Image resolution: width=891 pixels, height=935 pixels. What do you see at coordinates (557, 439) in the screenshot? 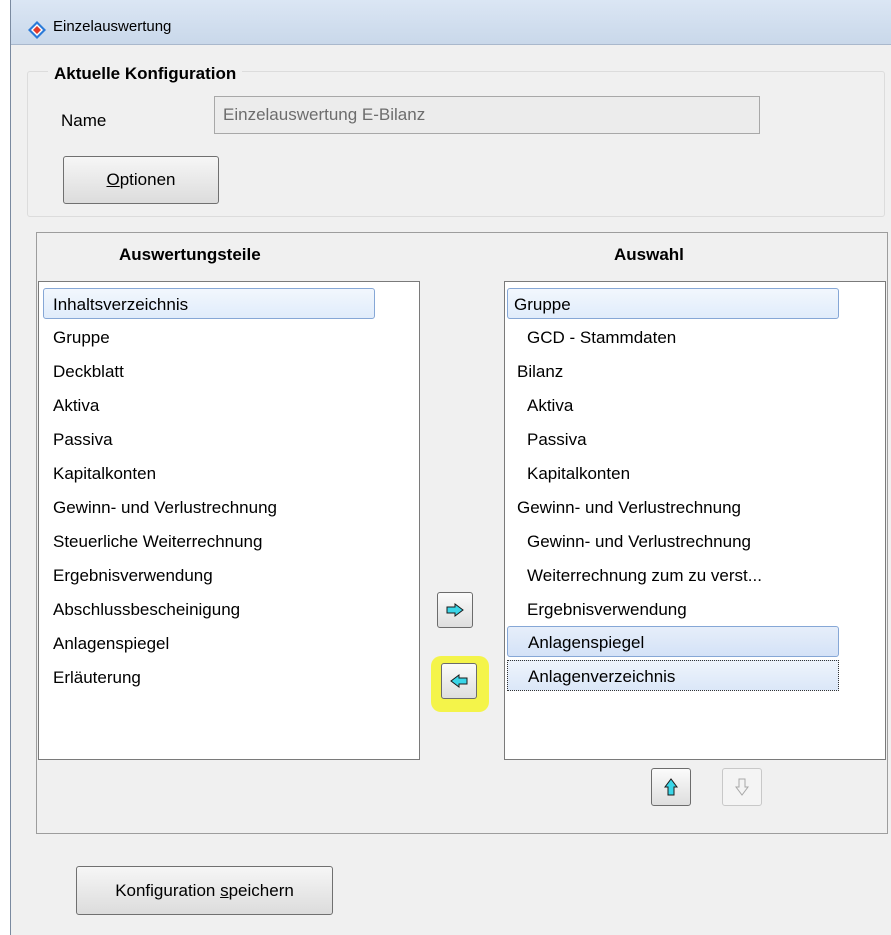
I see `list-item-selected: Passiva` at bounding box center [557, 439].